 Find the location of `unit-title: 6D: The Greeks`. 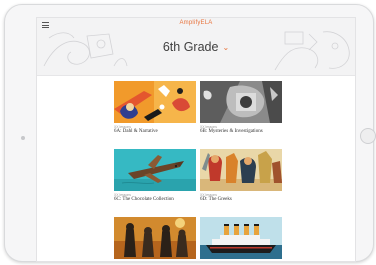

unit-title: 6D: The Greeks is located at coordinates (216, 199).